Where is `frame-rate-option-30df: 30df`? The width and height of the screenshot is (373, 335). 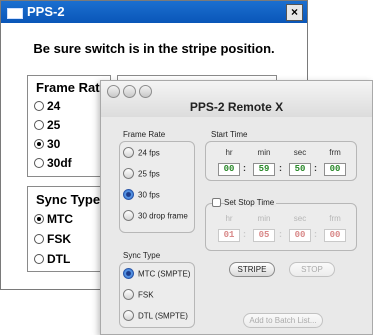 frame-rate-option-30df: 30df is located at coordinates (53, 163).